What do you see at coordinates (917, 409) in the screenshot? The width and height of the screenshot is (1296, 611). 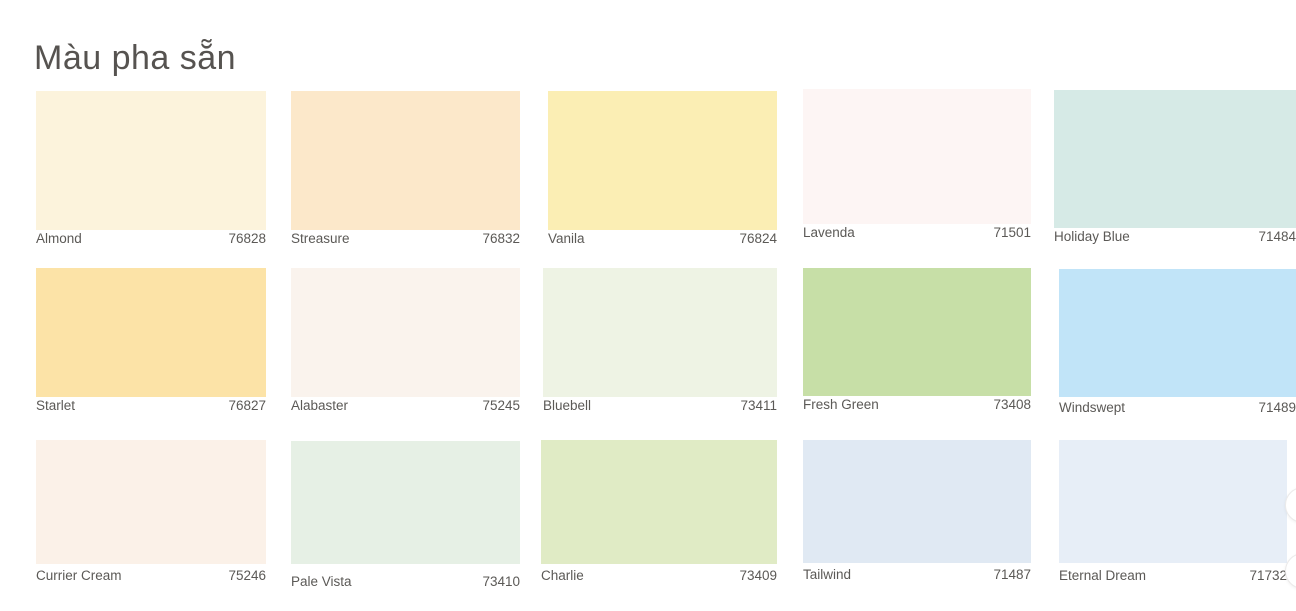 I see `swatch-meta: Fresh Green 73408` at bounding box center [917, 409].